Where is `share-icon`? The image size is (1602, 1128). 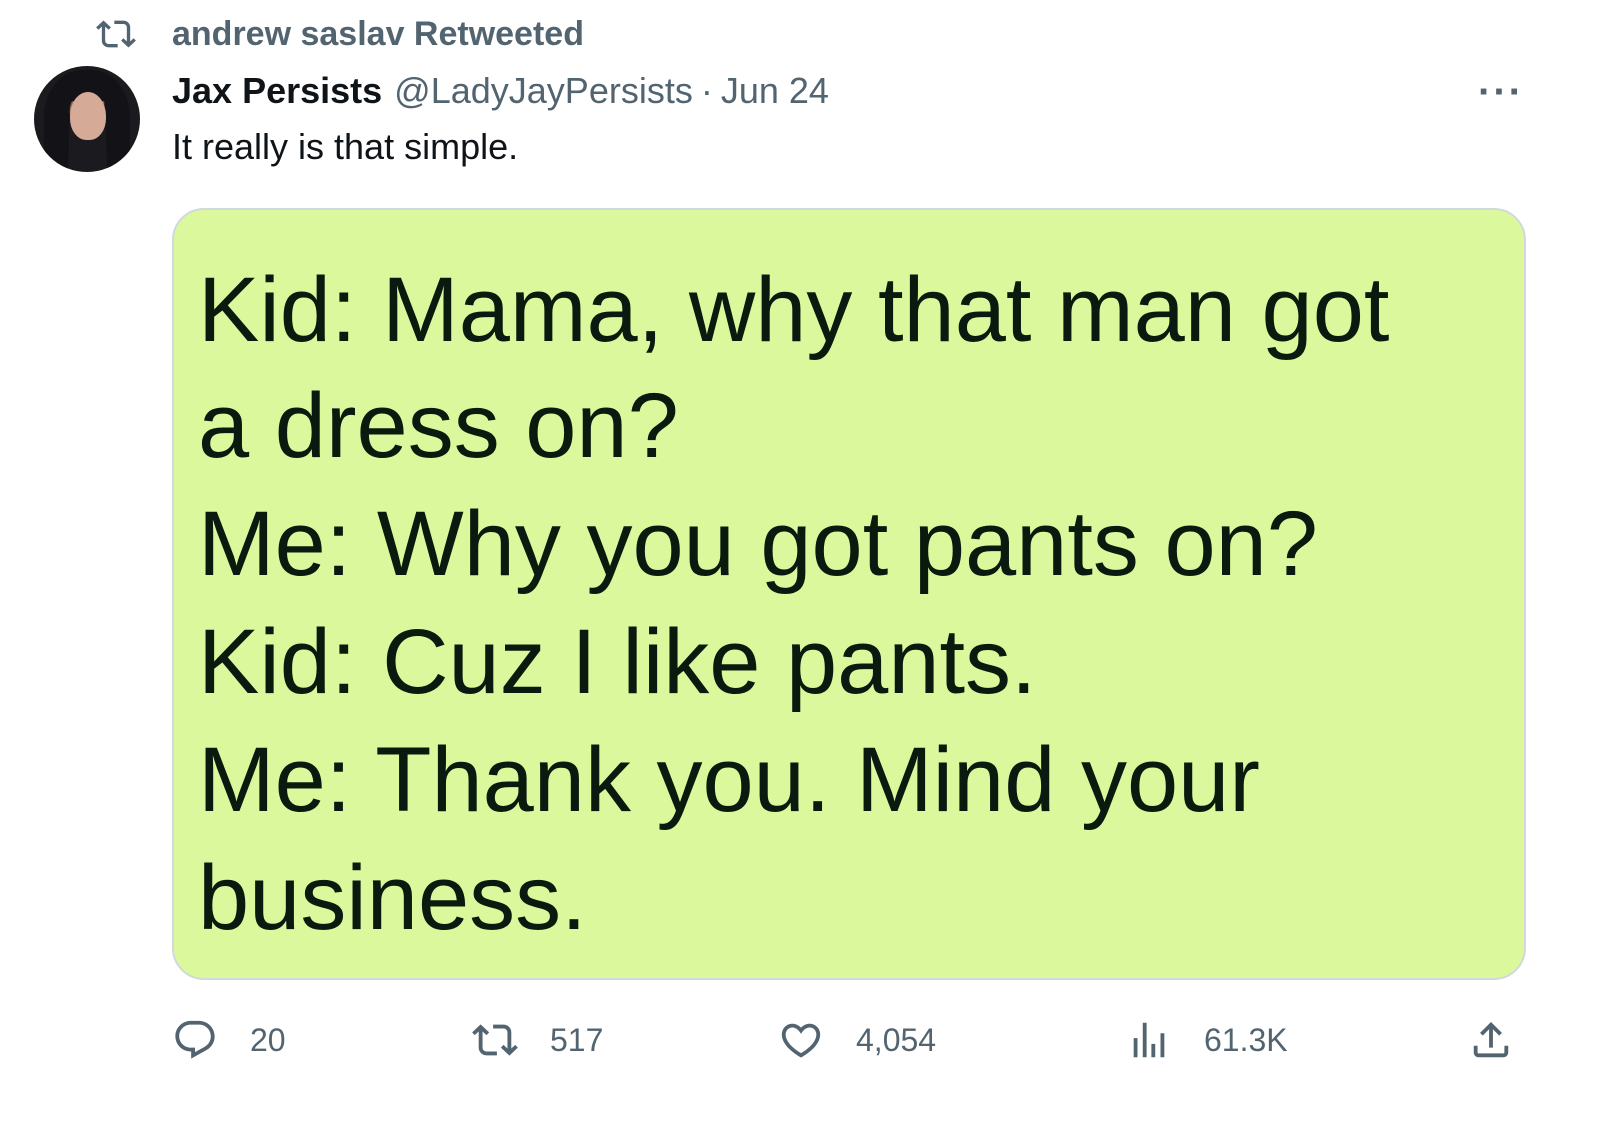 share-icon is located at coordinates (1491, 1039).